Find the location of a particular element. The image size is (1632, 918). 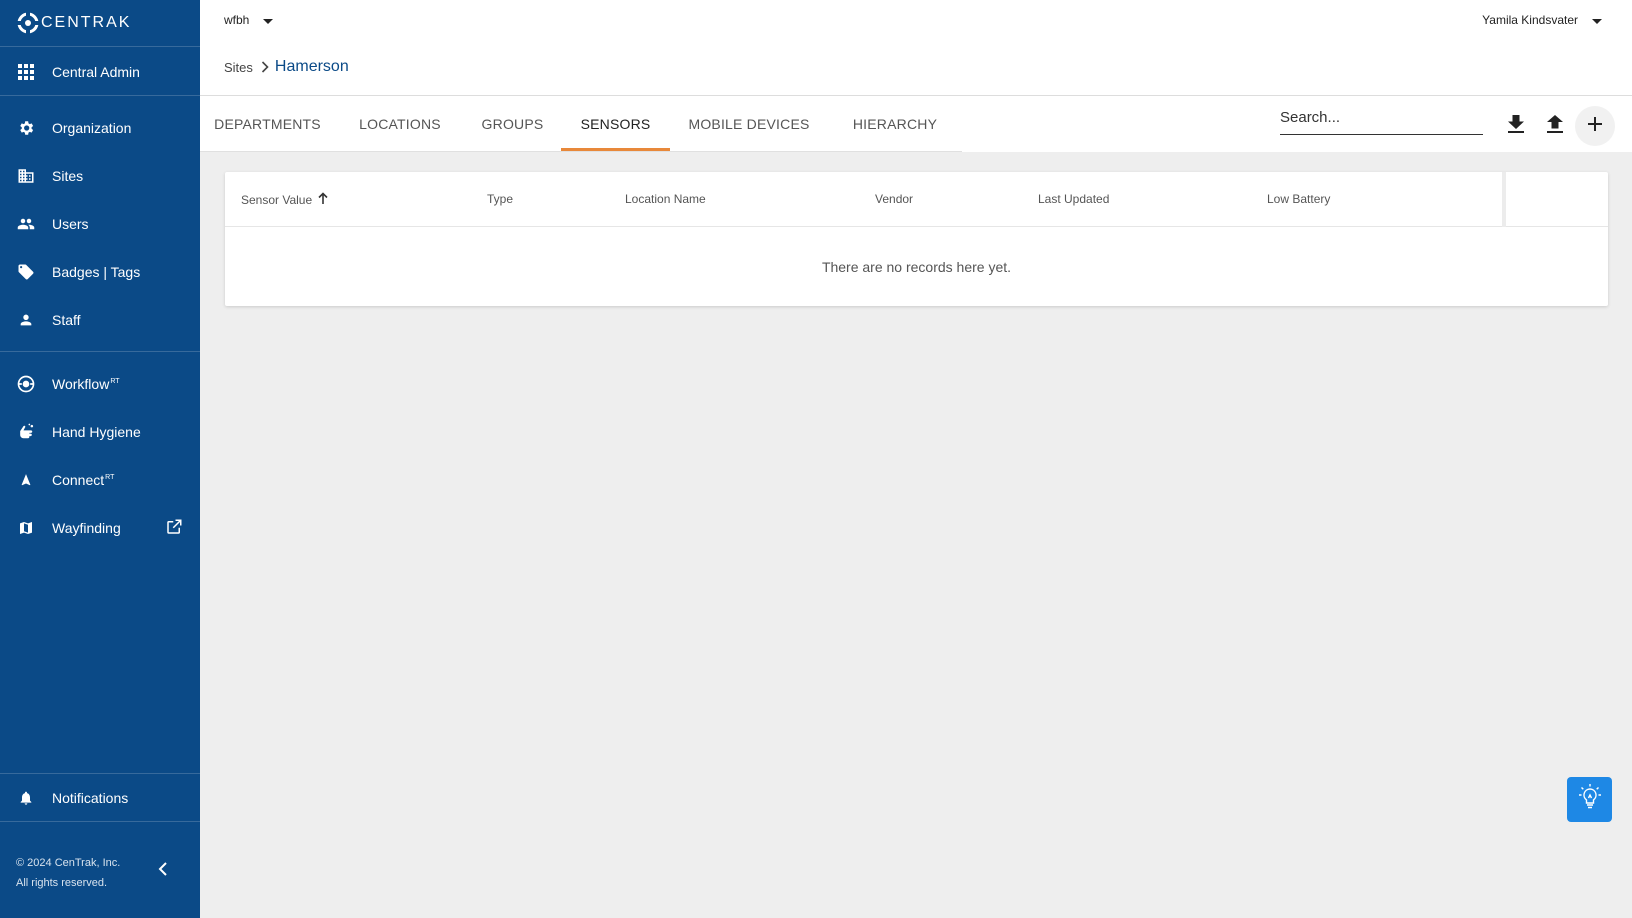

sidebar-item-label: Hand Hygiene is located at coordinates (96, 432).